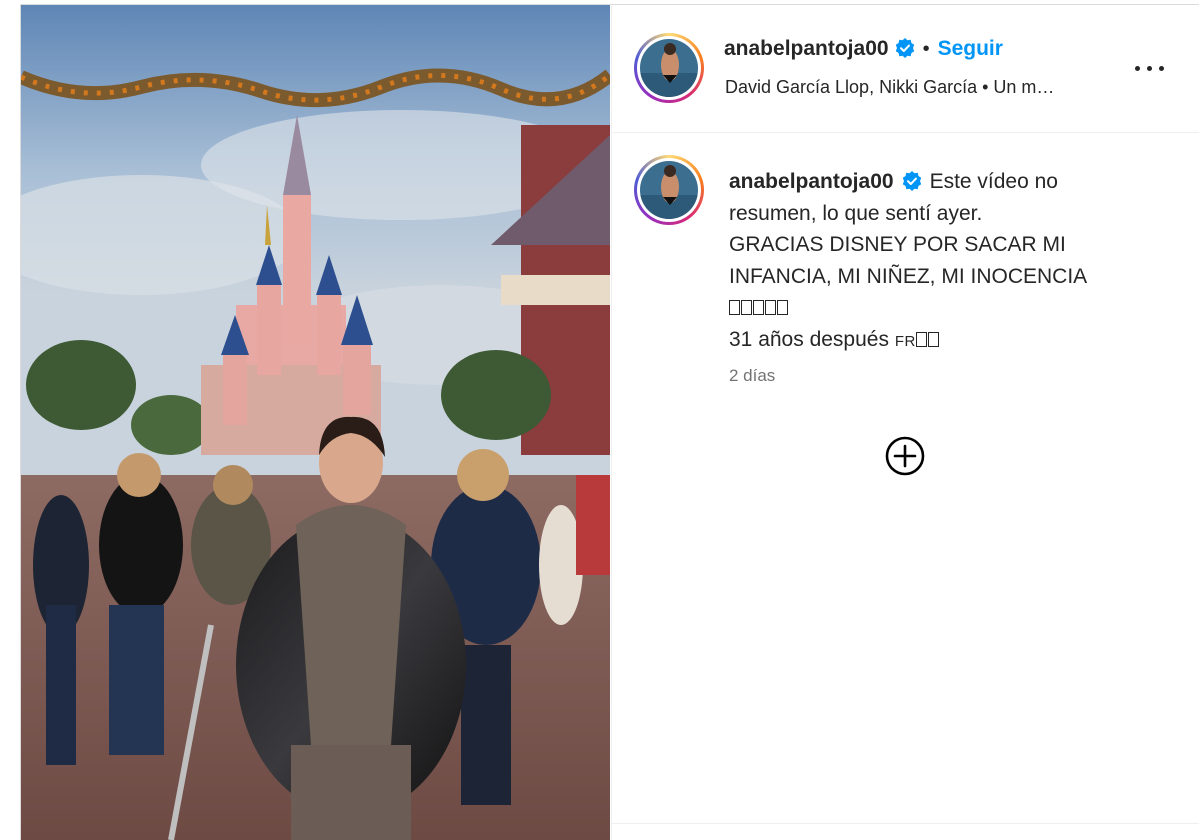 The width and height of the screenshot is (1199, 840). Describe the element at coordinates (897, 244) in the screenshot. I see `caption-line: GRACIAS DISNEY POR SACAR MI` at that location.